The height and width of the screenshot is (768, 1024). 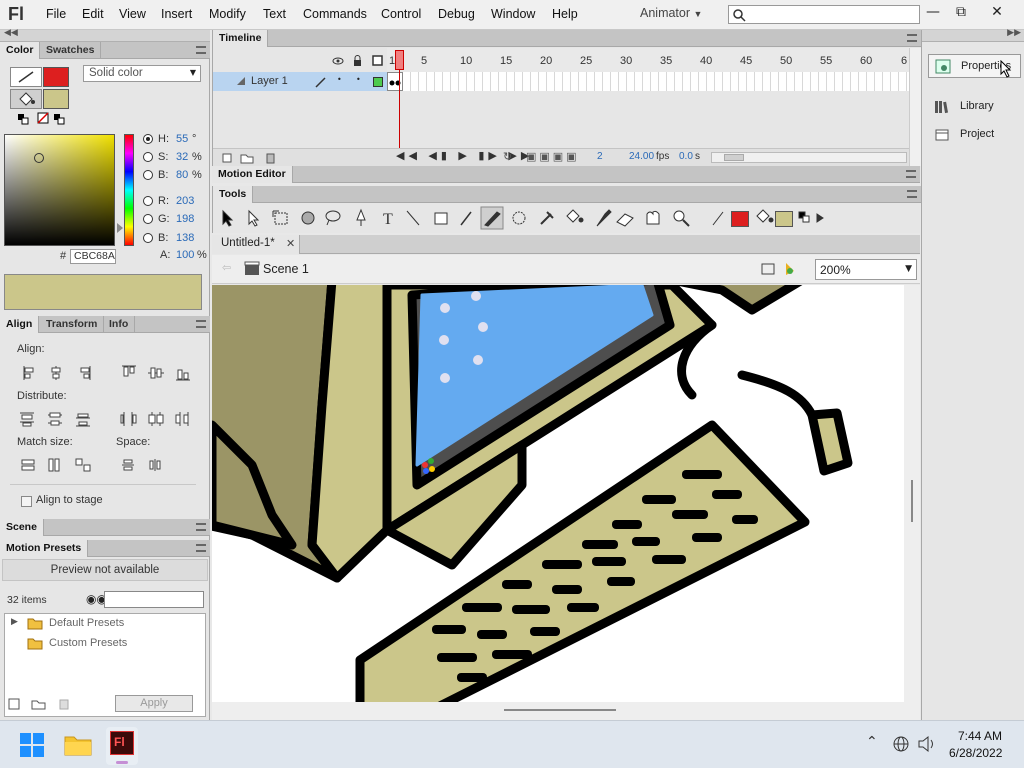 I want to click on expand-icon: ▶, so click(x=14, y=622).